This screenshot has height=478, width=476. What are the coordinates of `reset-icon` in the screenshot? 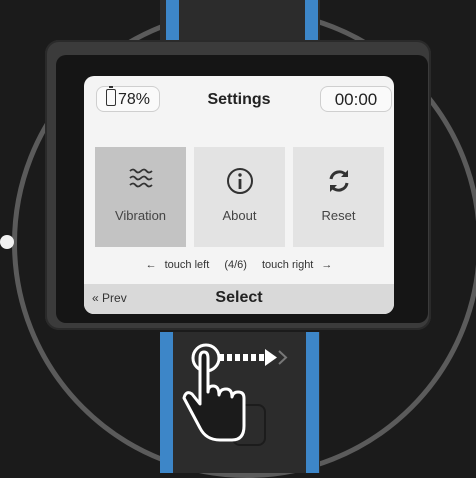 It's located at (338, 182).